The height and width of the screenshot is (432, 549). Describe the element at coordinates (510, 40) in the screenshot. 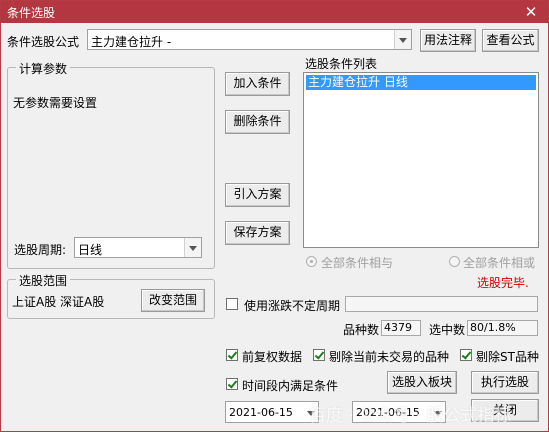

I see `view-formula-button: 查看公式` at that location.